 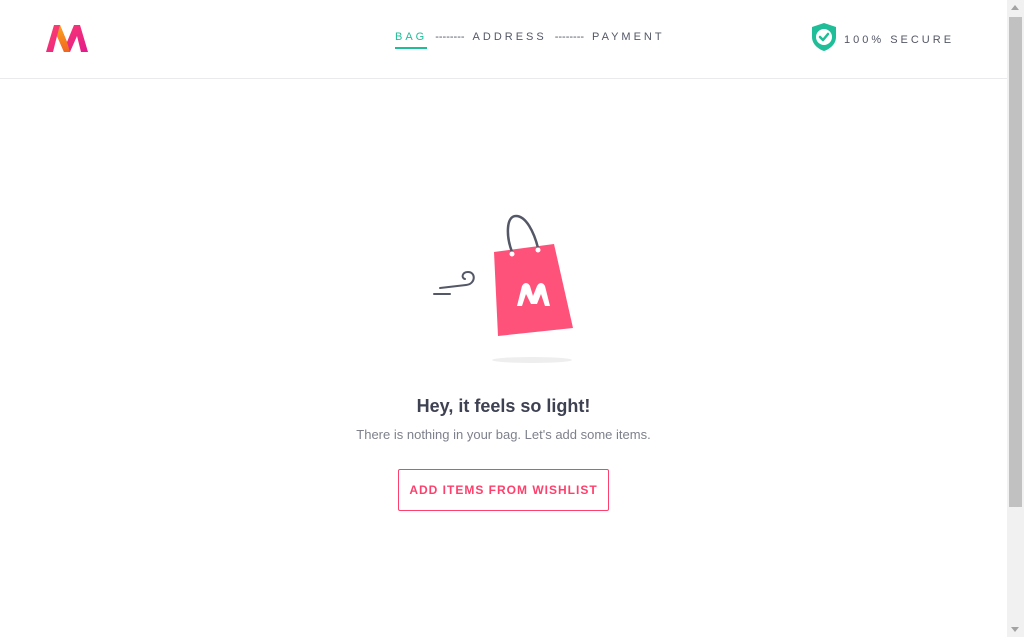 What do you see at coordinates (628, 39) in the screenshot?
I see `step-payment: PAYMENT` at bounding box center [628, 39].